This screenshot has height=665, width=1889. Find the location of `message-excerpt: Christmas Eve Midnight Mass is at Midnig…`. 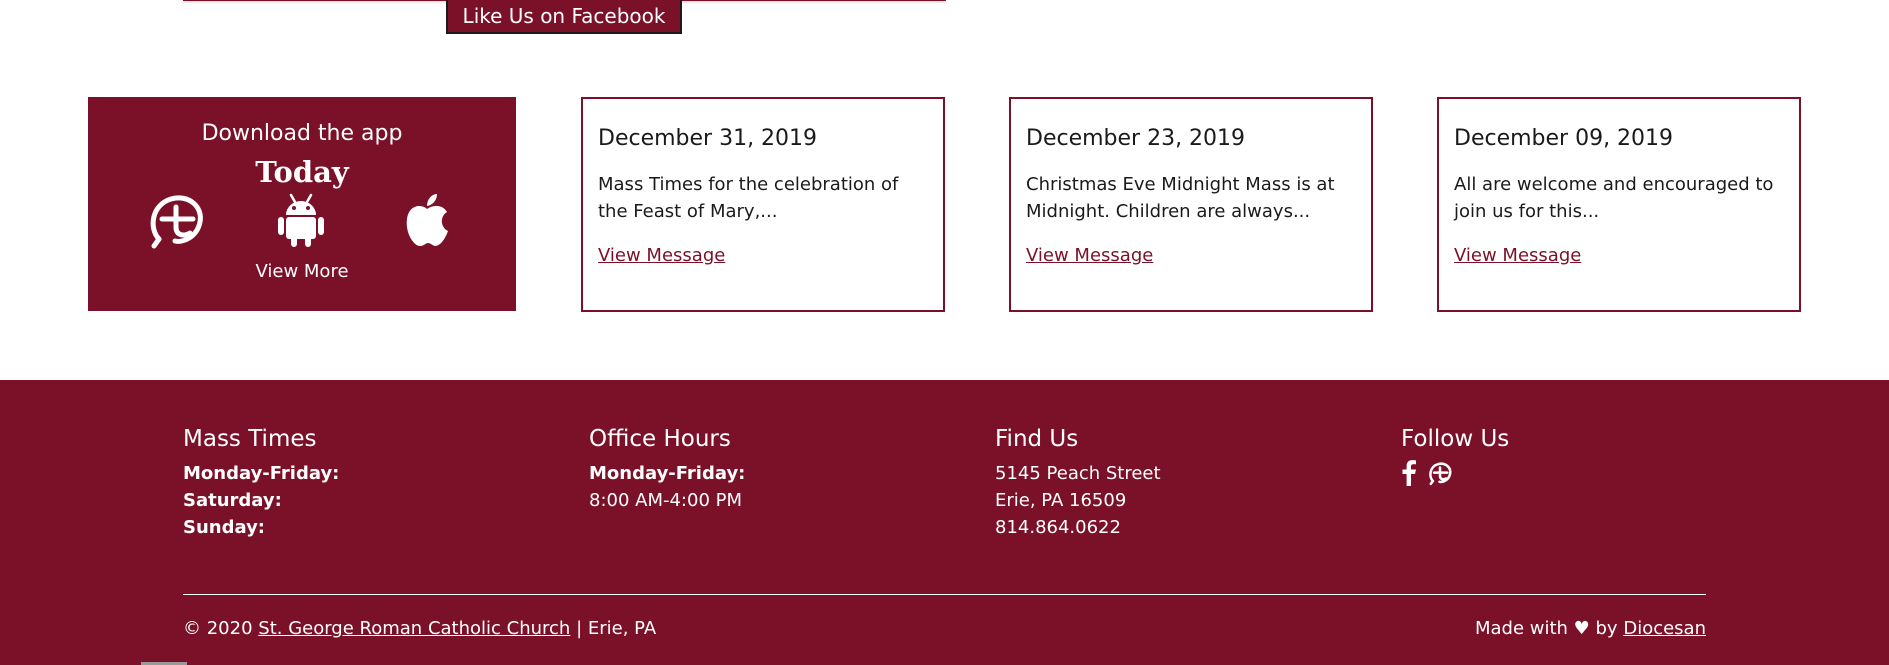

message-excerpt: Christmas Eve Midnight Mass is at Midnig… is located at coordinates (1180, 198).